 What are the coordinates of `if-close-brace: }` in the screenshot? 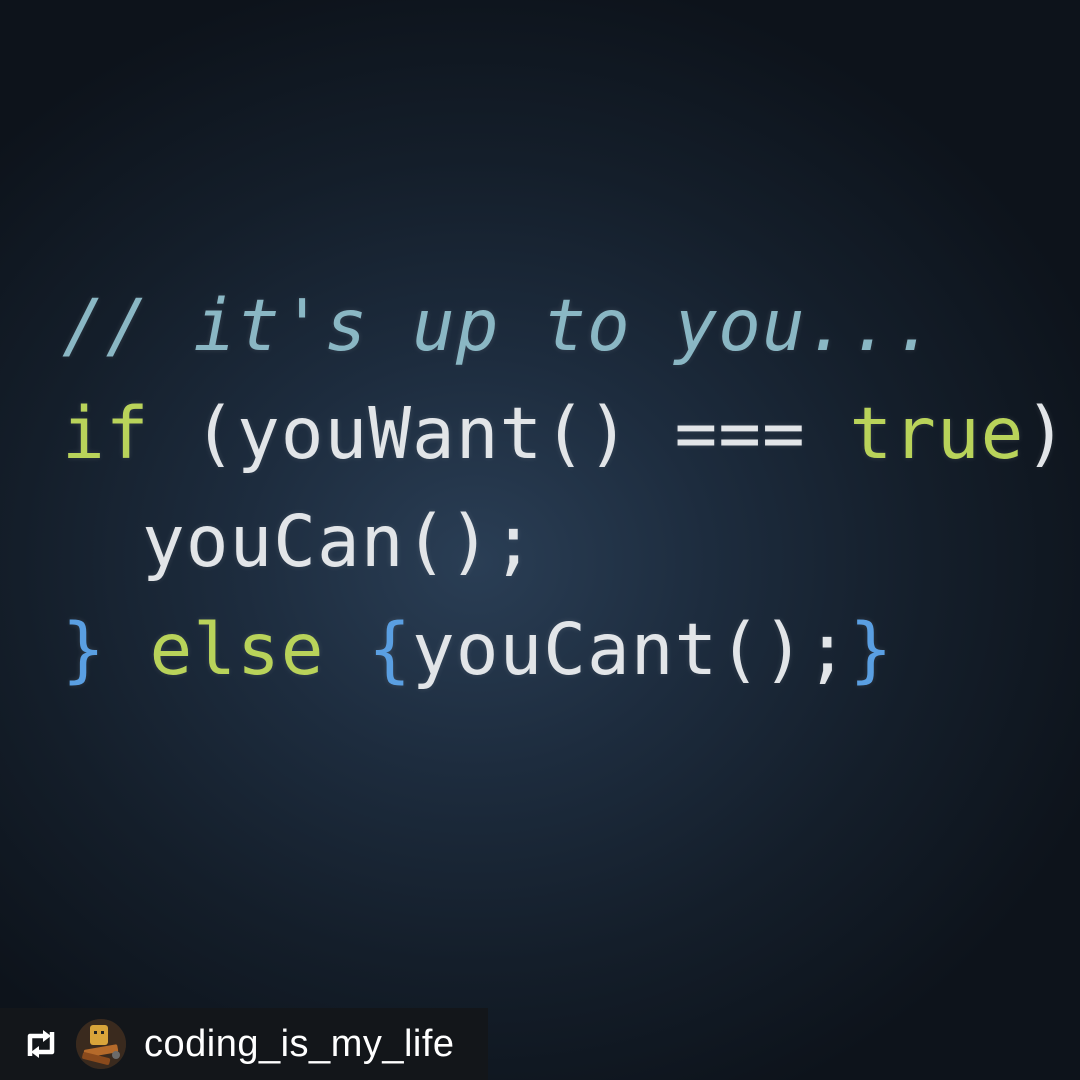 It's located at (84, 649).